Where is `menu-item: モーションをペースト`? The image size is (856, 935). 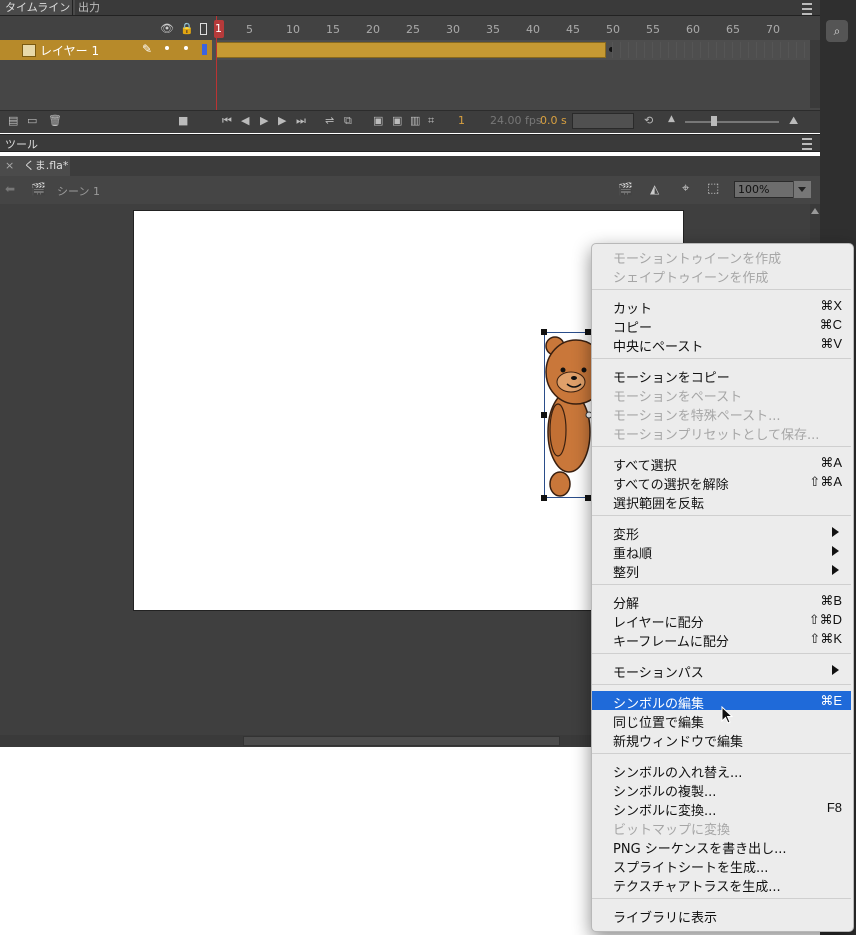
menu-item: モーションをペースト is located at coordinates (721, 394).